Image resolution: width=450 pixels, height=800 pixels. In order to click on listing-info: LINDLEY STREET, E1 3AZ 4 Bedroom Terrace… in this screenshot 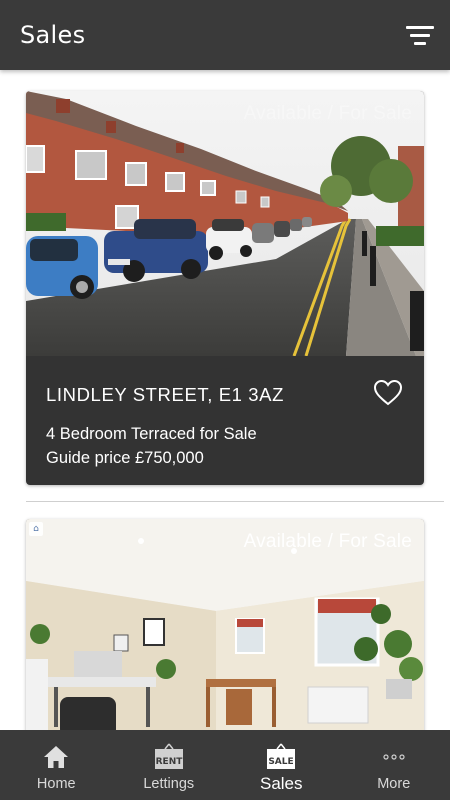, I will do `click(225, 420)`.